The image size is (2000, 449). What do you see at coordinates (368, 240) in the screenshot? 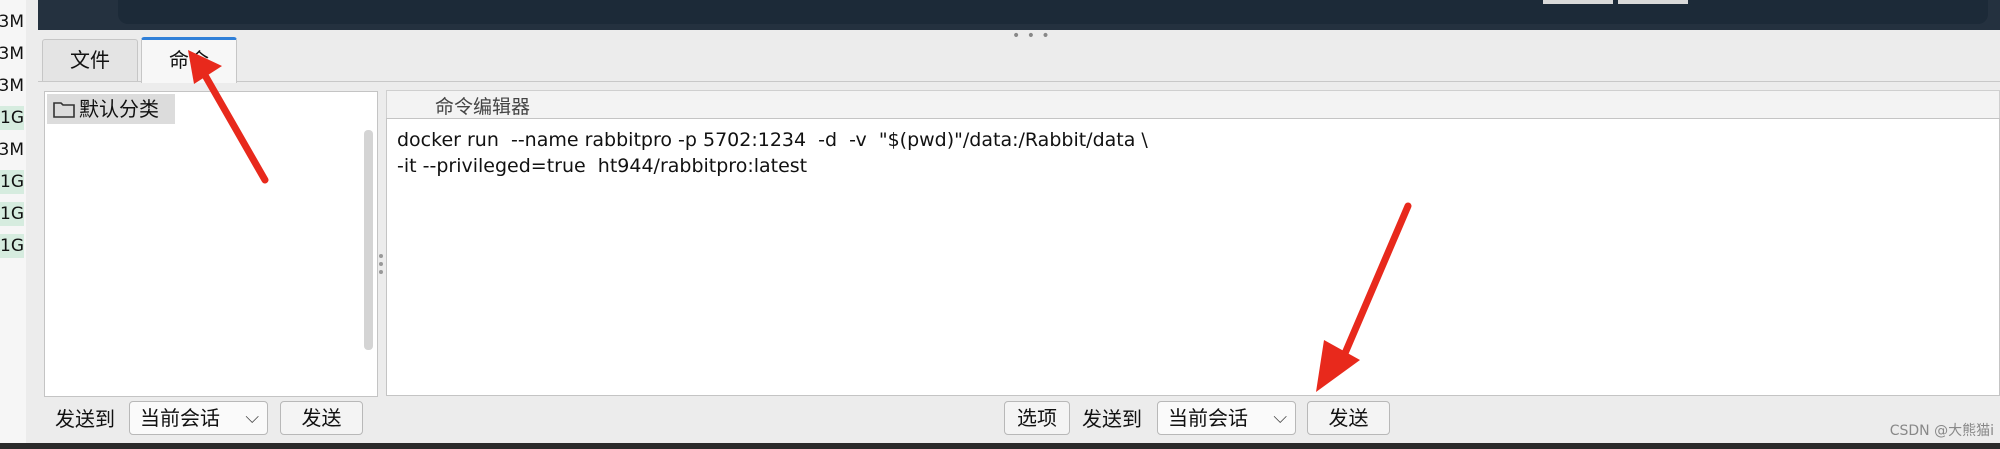
I see `scrollbar` at bounding box center [368, 240].